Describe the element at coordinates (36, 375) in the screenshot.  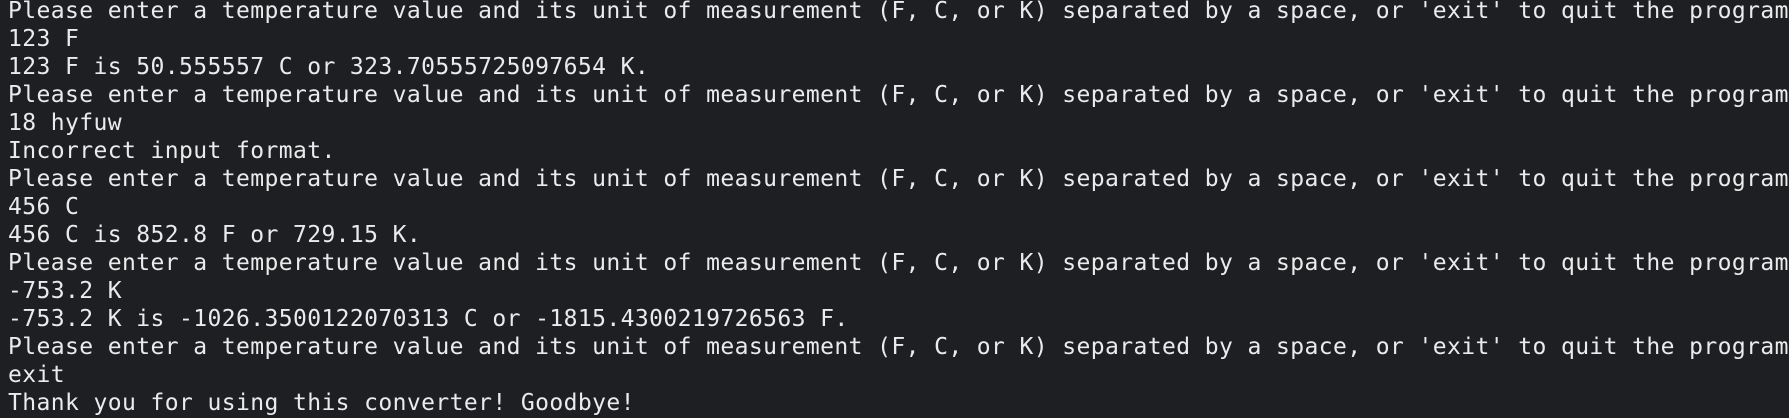
I see `user-input-line: exit` at that location.